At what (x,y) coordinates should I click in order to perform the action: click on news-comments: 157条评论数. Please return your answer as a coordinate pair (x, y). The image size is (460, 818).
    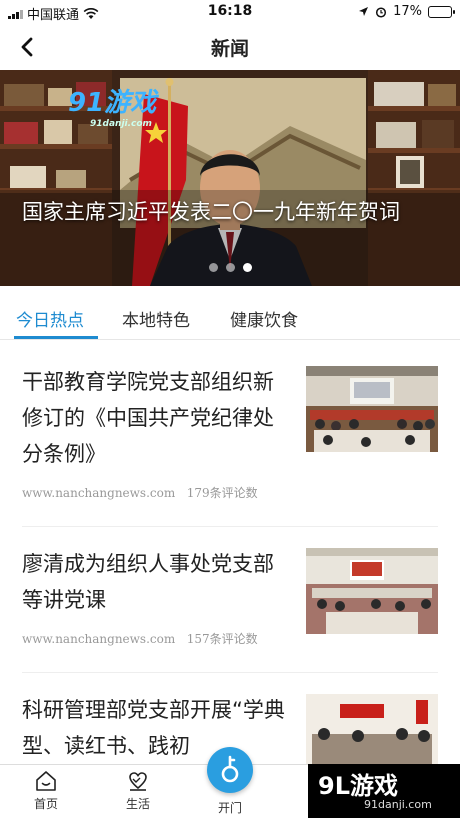
    Looking at the image, I should click on (222, 639).